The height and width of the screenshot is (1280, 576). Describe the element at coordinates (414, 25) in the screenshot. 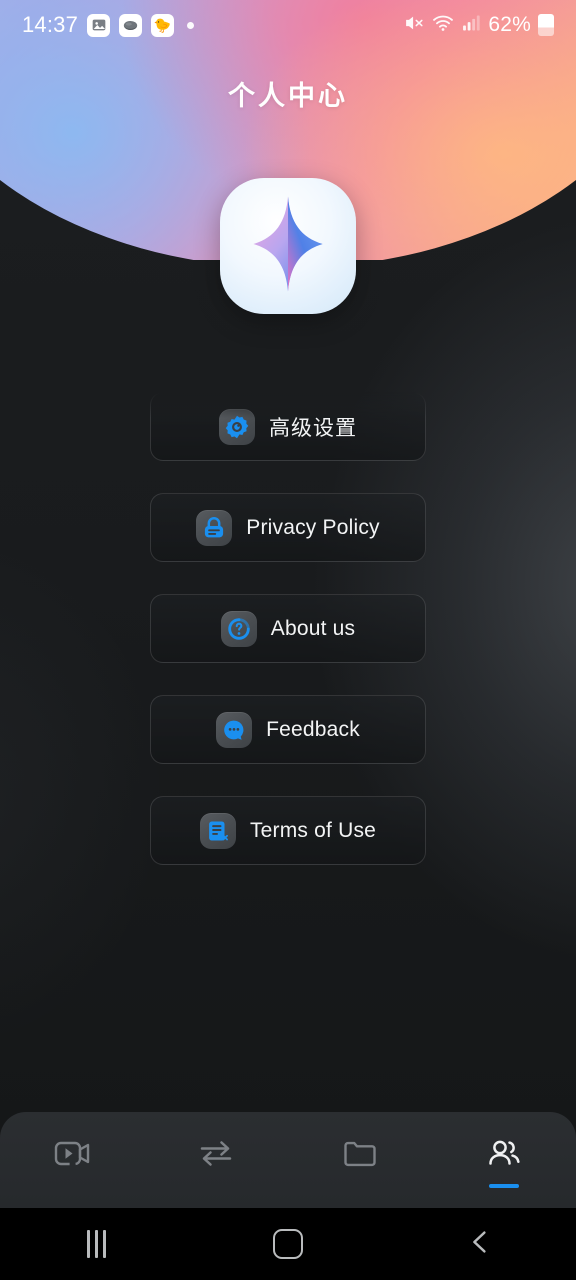

I see `mute-icon` at that location.